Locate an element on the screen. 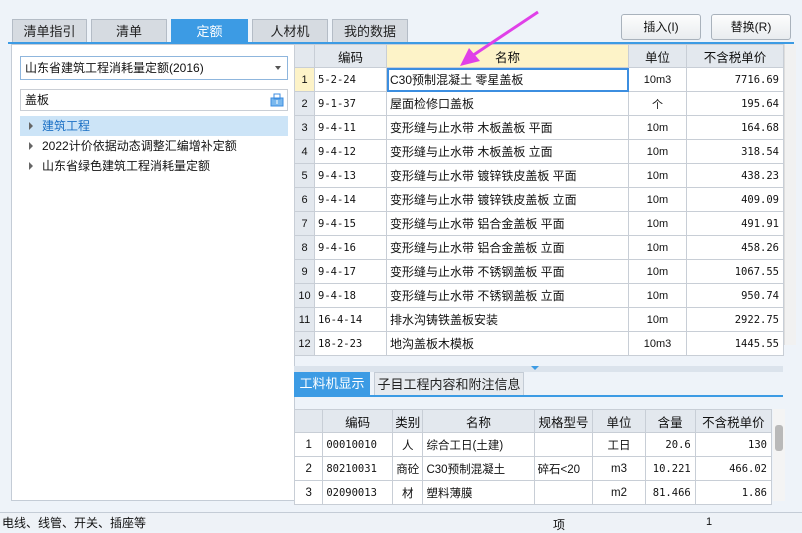  cell-price: 7716.69 is located at coordinates (735, 79).